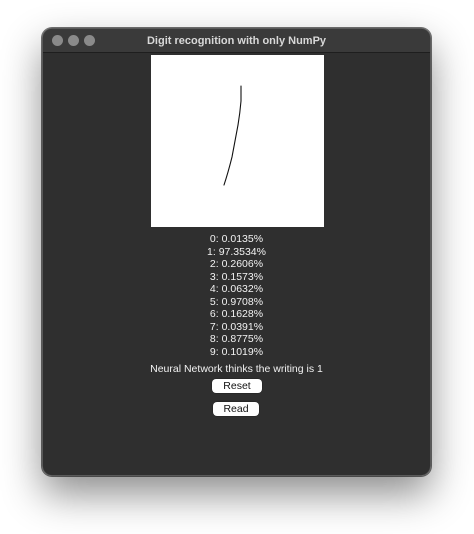 The image size is (474, 534). What do you see at coordinates (236, 239) in the screenshot?
I see `prediction-digit-0: 0: 0.0135%` at bounding box center [236, 239].